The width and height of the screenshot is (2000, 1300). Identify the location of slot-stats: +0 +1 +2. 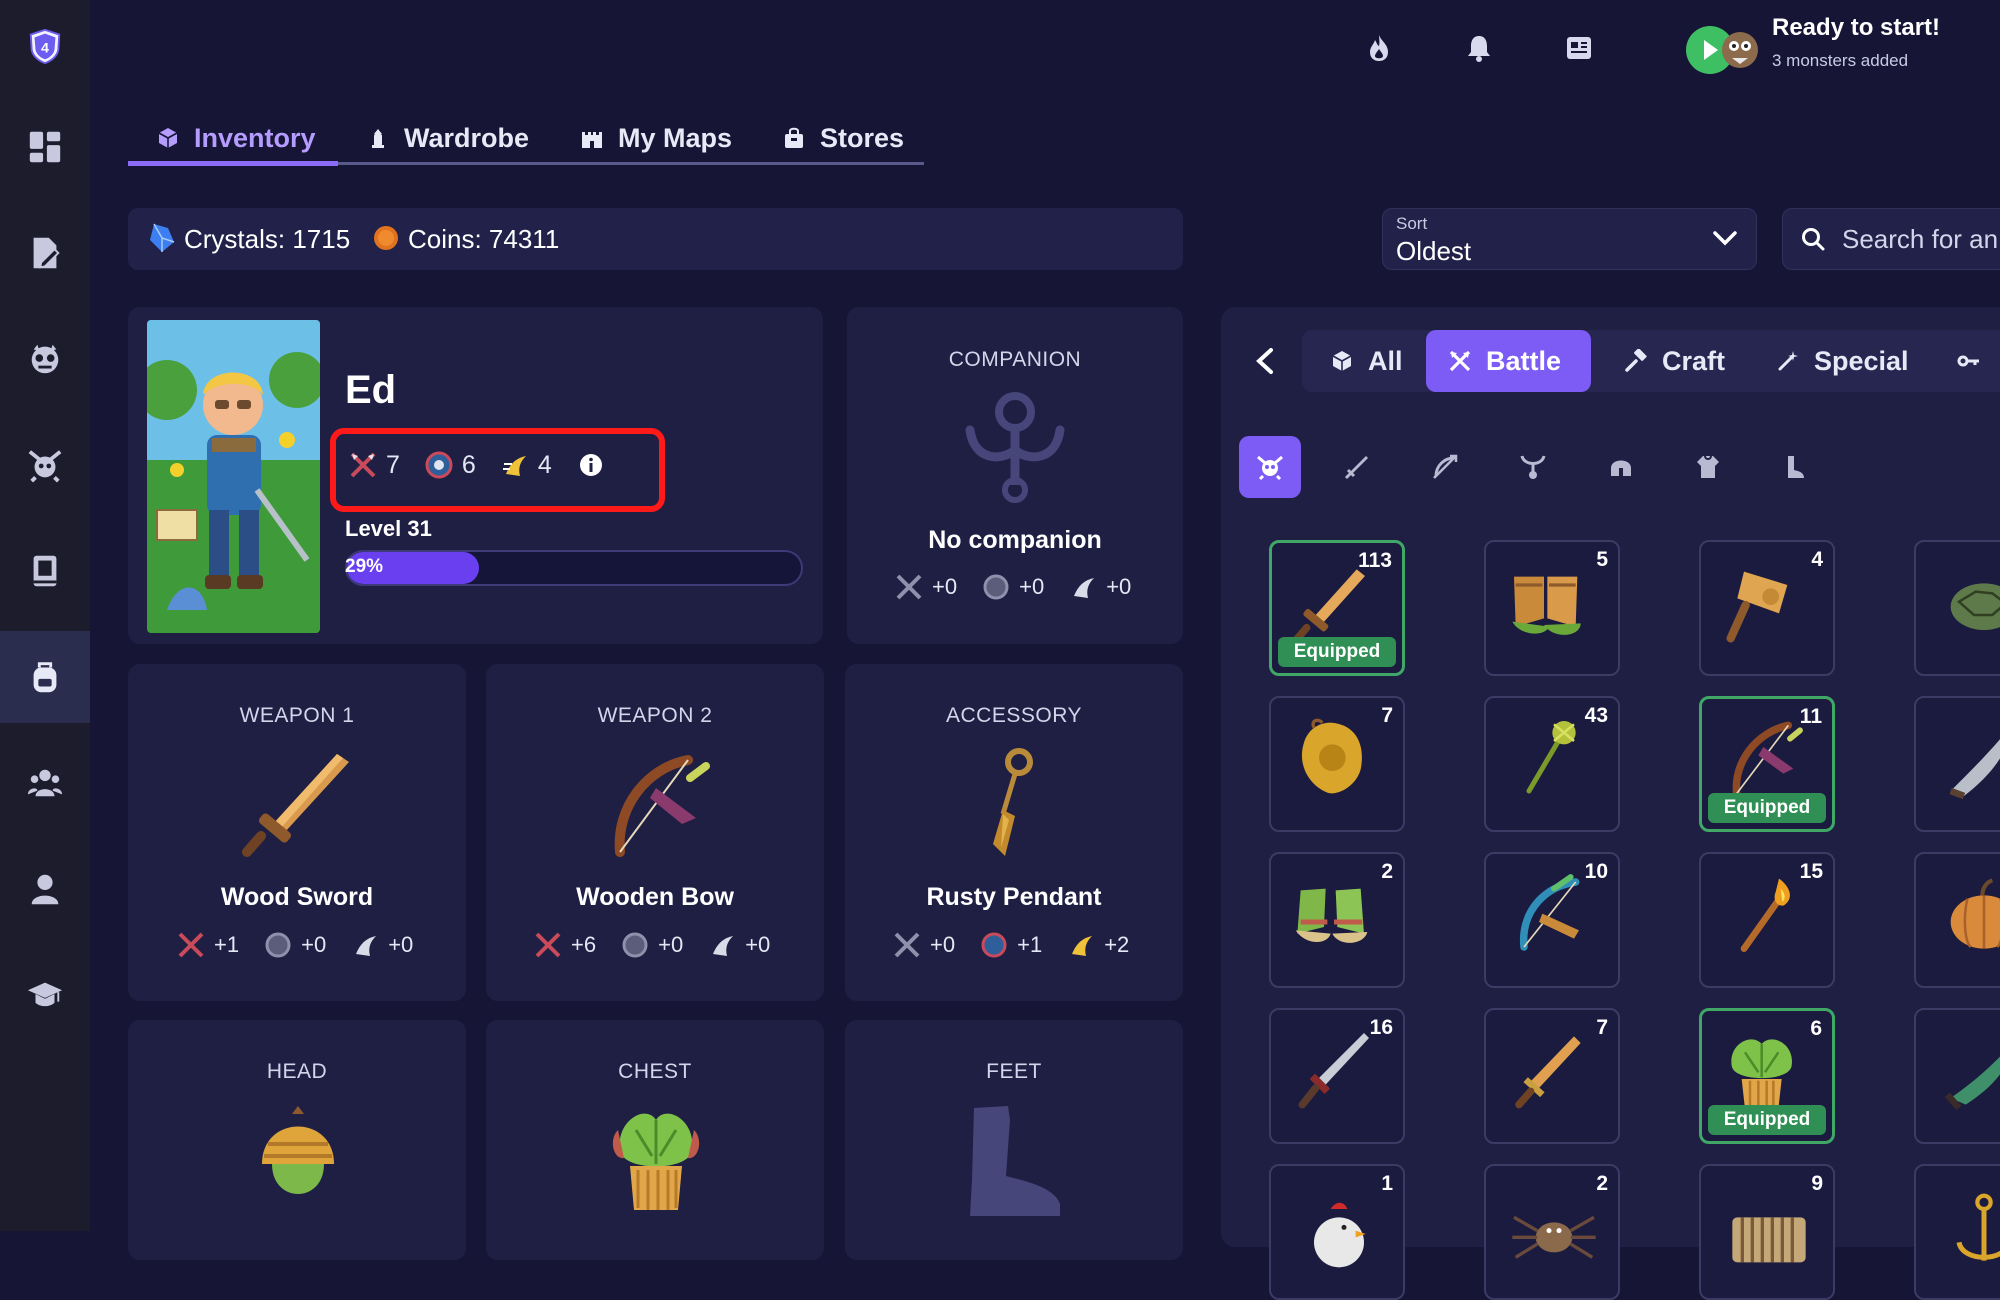
(1017, 945).